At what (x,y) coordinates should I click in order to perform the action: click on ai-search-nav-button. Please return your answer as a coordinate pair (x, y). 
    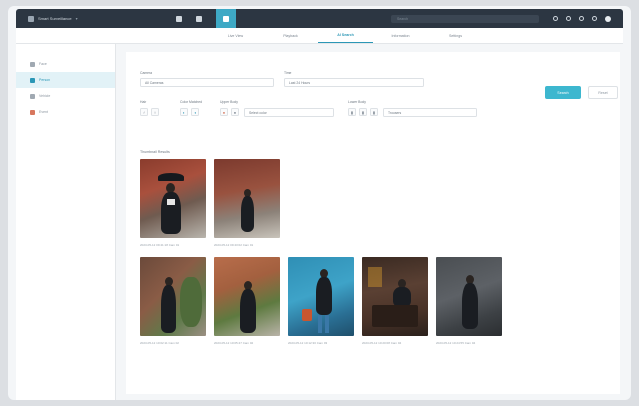
    Looking at the image, I should click on (226, 18).